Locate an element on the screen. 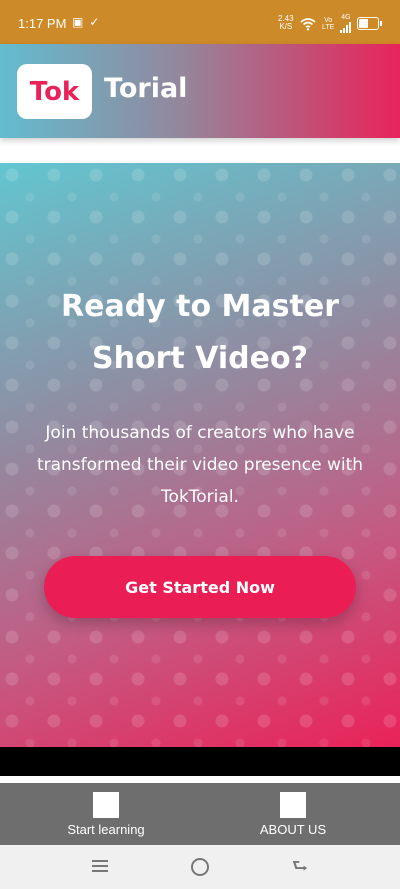  app-logo: Tok is located at coordinates (54, 91).